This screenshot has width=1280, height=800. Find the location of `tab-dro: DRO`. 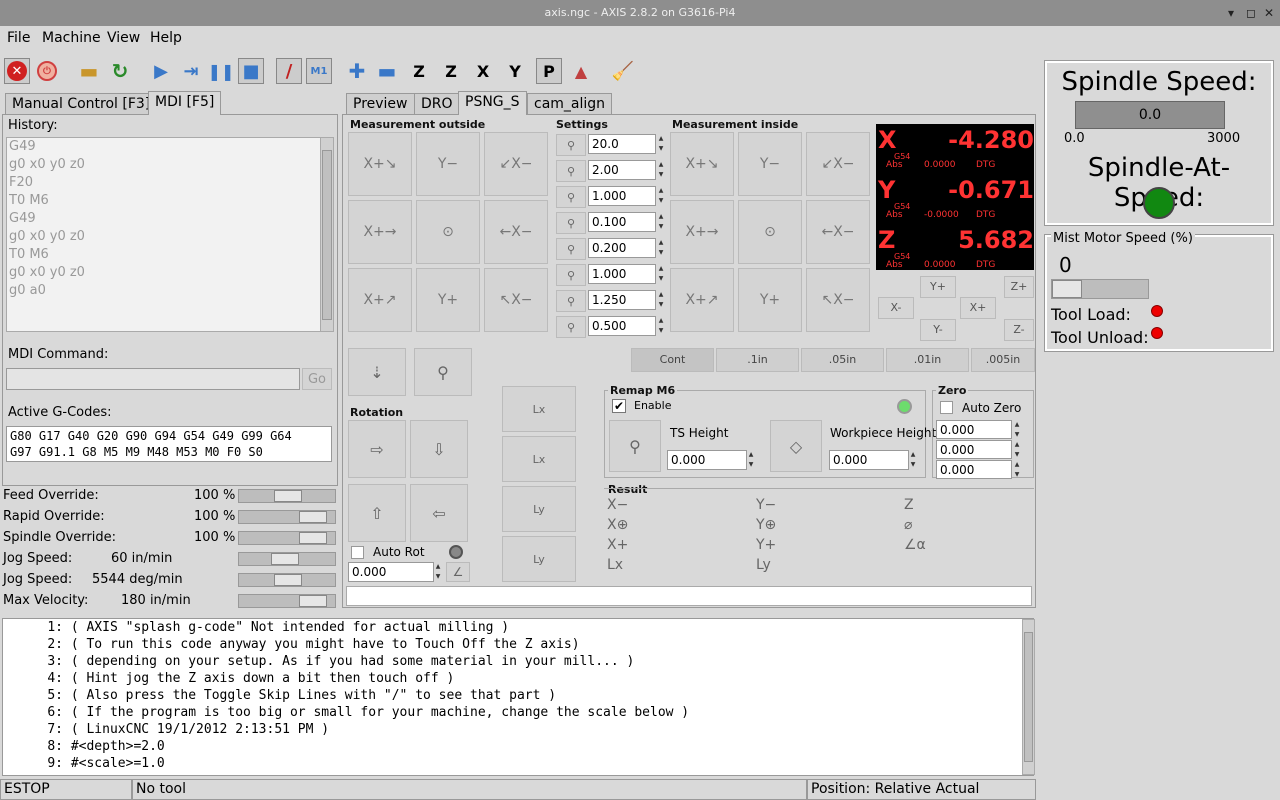

tab-dro: DRO is located at coordinates (437, 104).